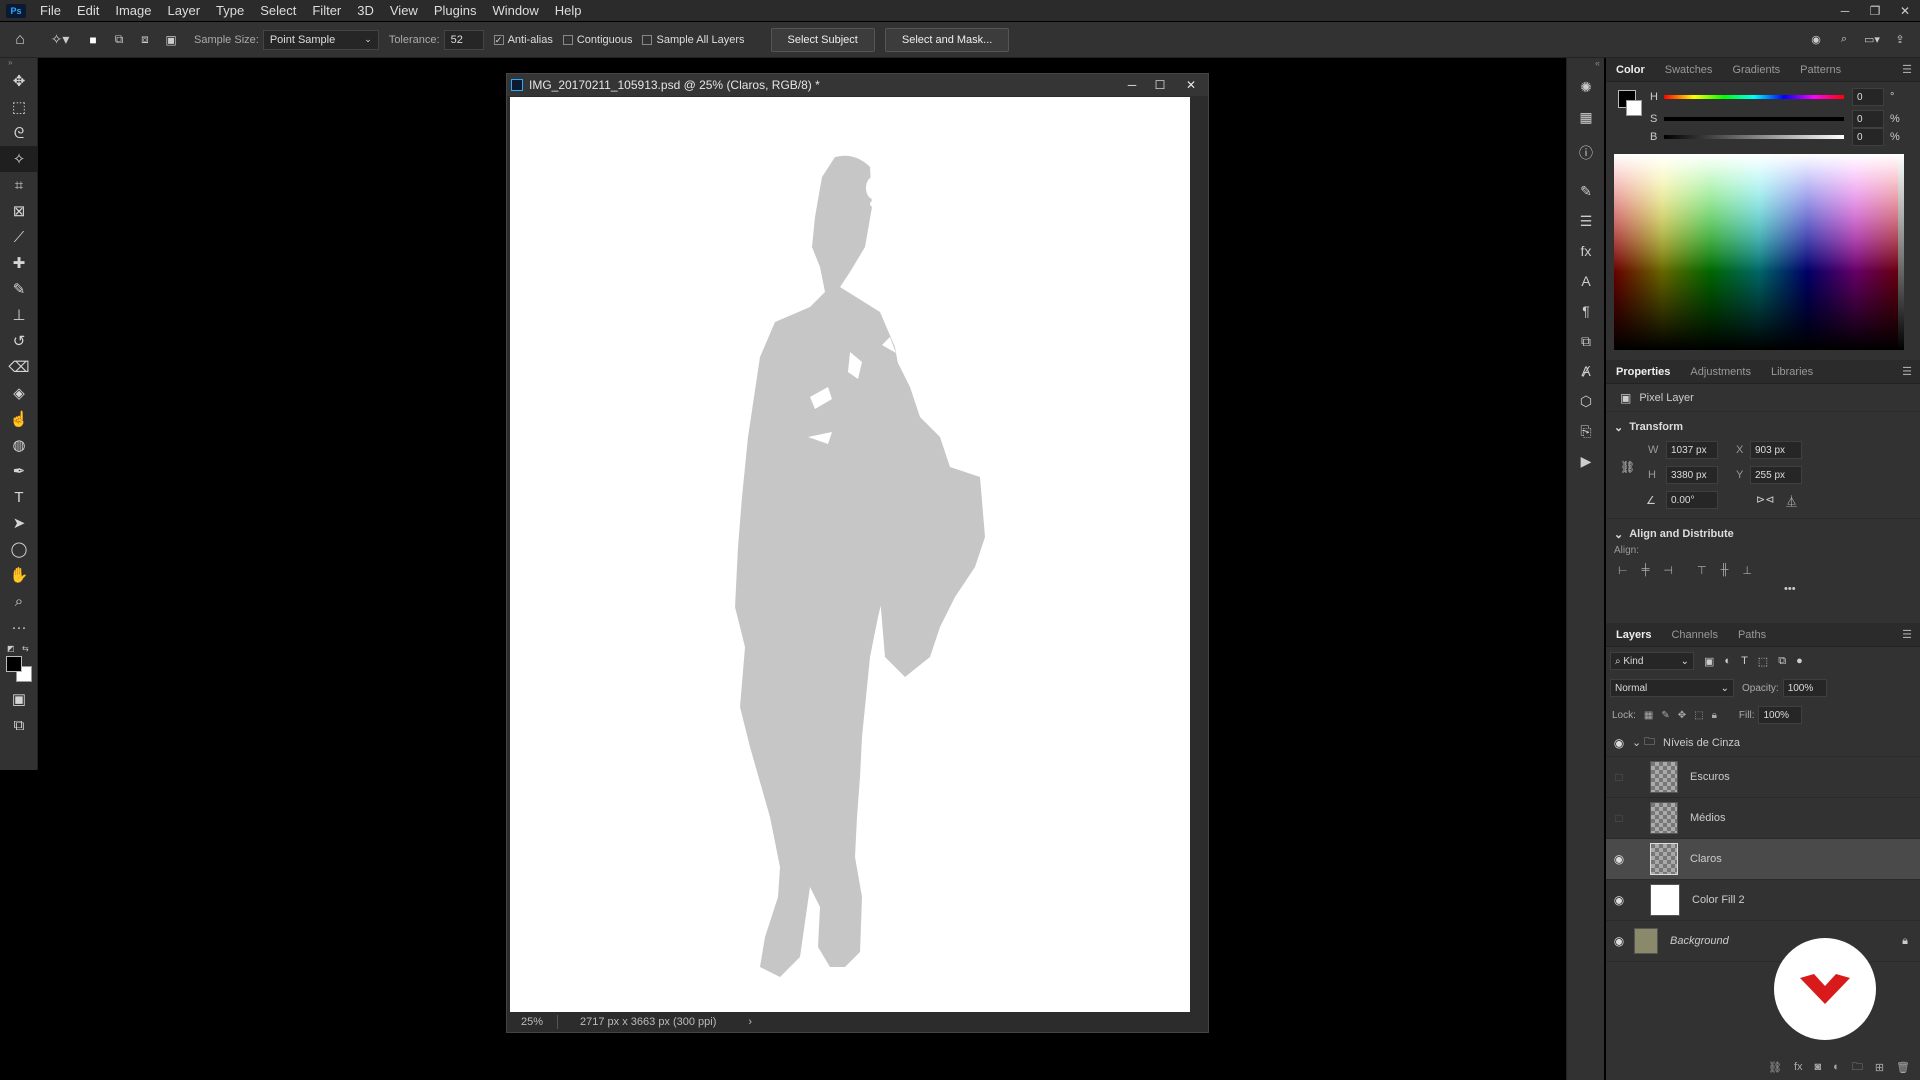  I want to click on home-icon: ⌂, so click(20, 40).